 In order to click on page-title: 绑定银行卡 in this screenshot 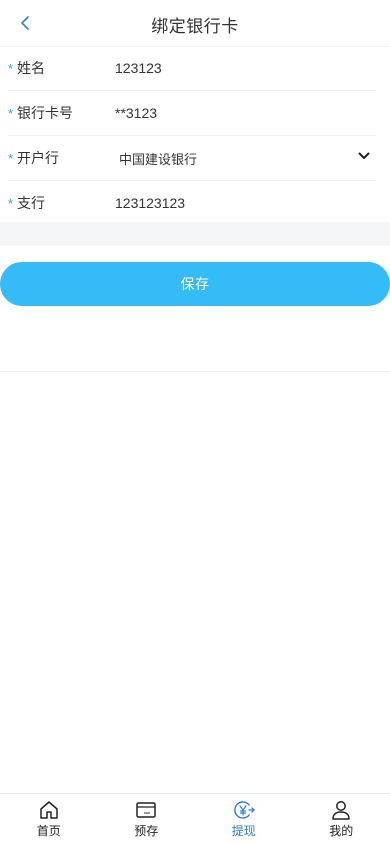, I will do `click(195, 26)`.